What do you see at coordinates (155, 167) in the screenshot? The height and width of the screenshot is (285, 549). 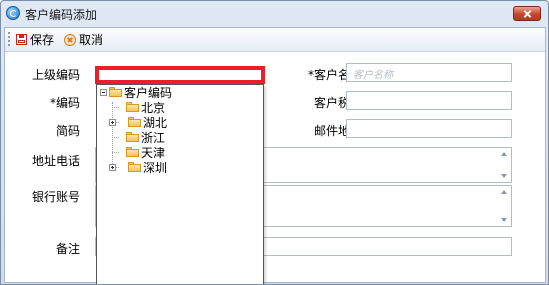 I see `tree-node-label: 深圳` at bounding box center [155, 167].